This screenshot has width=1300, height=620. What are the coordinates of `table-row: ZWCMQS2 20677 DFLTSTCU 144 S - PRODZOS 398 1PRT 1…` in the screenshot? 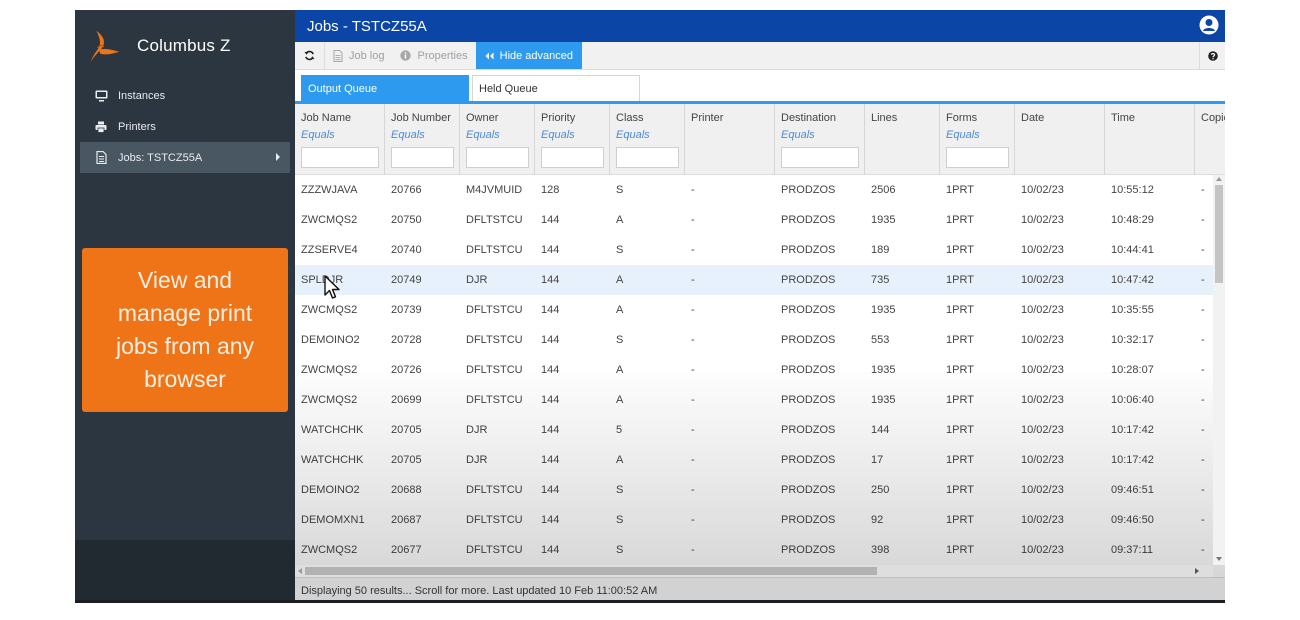 It's located at (754, 550).